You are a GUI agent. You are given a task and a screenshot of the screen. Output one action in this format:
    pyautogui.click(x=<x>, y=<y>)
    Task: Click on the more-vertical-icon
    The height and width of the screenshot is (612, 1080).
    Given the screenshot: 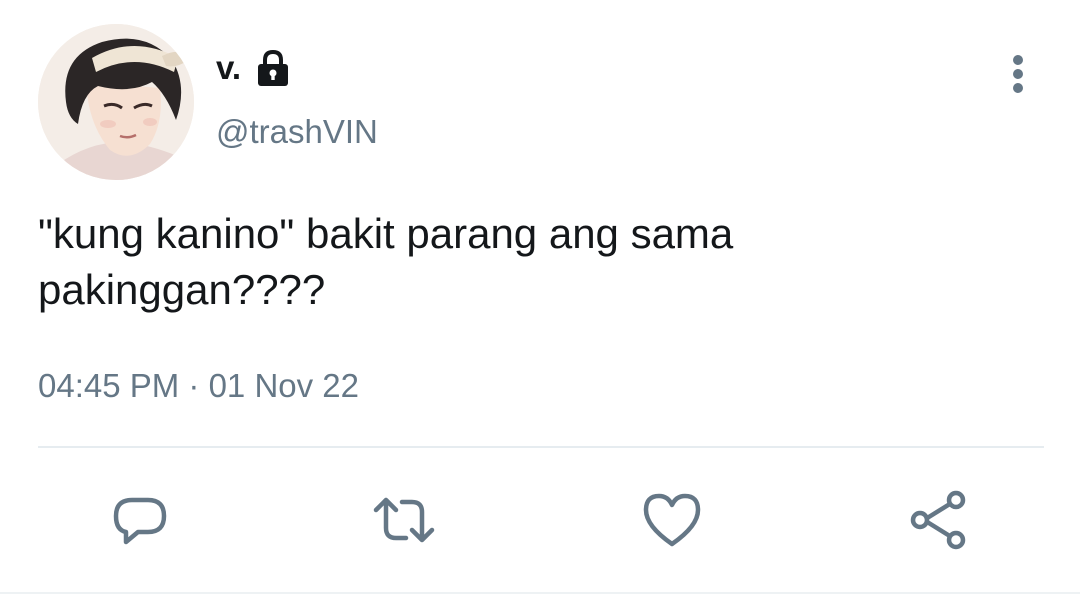 What is the action you would take?
    pyautogui.click(x=1018, y=74)
    